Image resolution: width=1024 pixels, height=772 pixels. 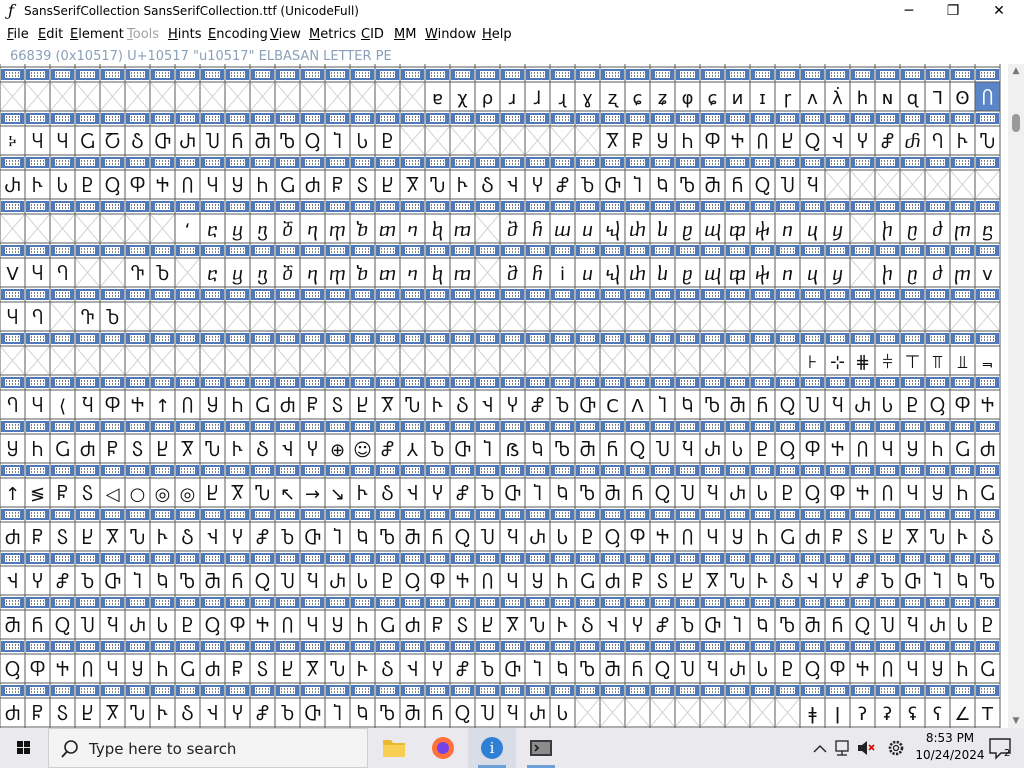 What do you see at coordinates (712, 274) in the screenshot?
I see `glyph-char: ⴓ` at bounding box center [712, 274].